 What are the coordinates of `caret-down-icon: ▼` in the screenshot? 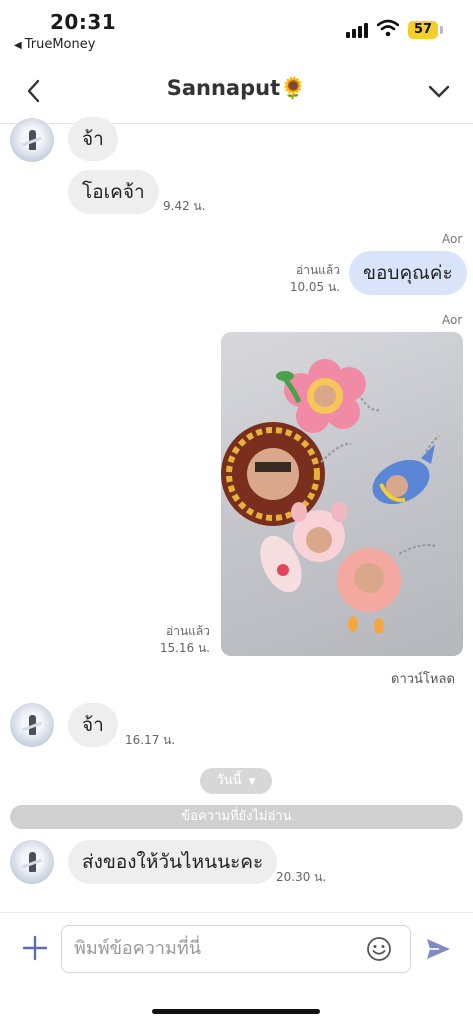 It's located at (252, 782).